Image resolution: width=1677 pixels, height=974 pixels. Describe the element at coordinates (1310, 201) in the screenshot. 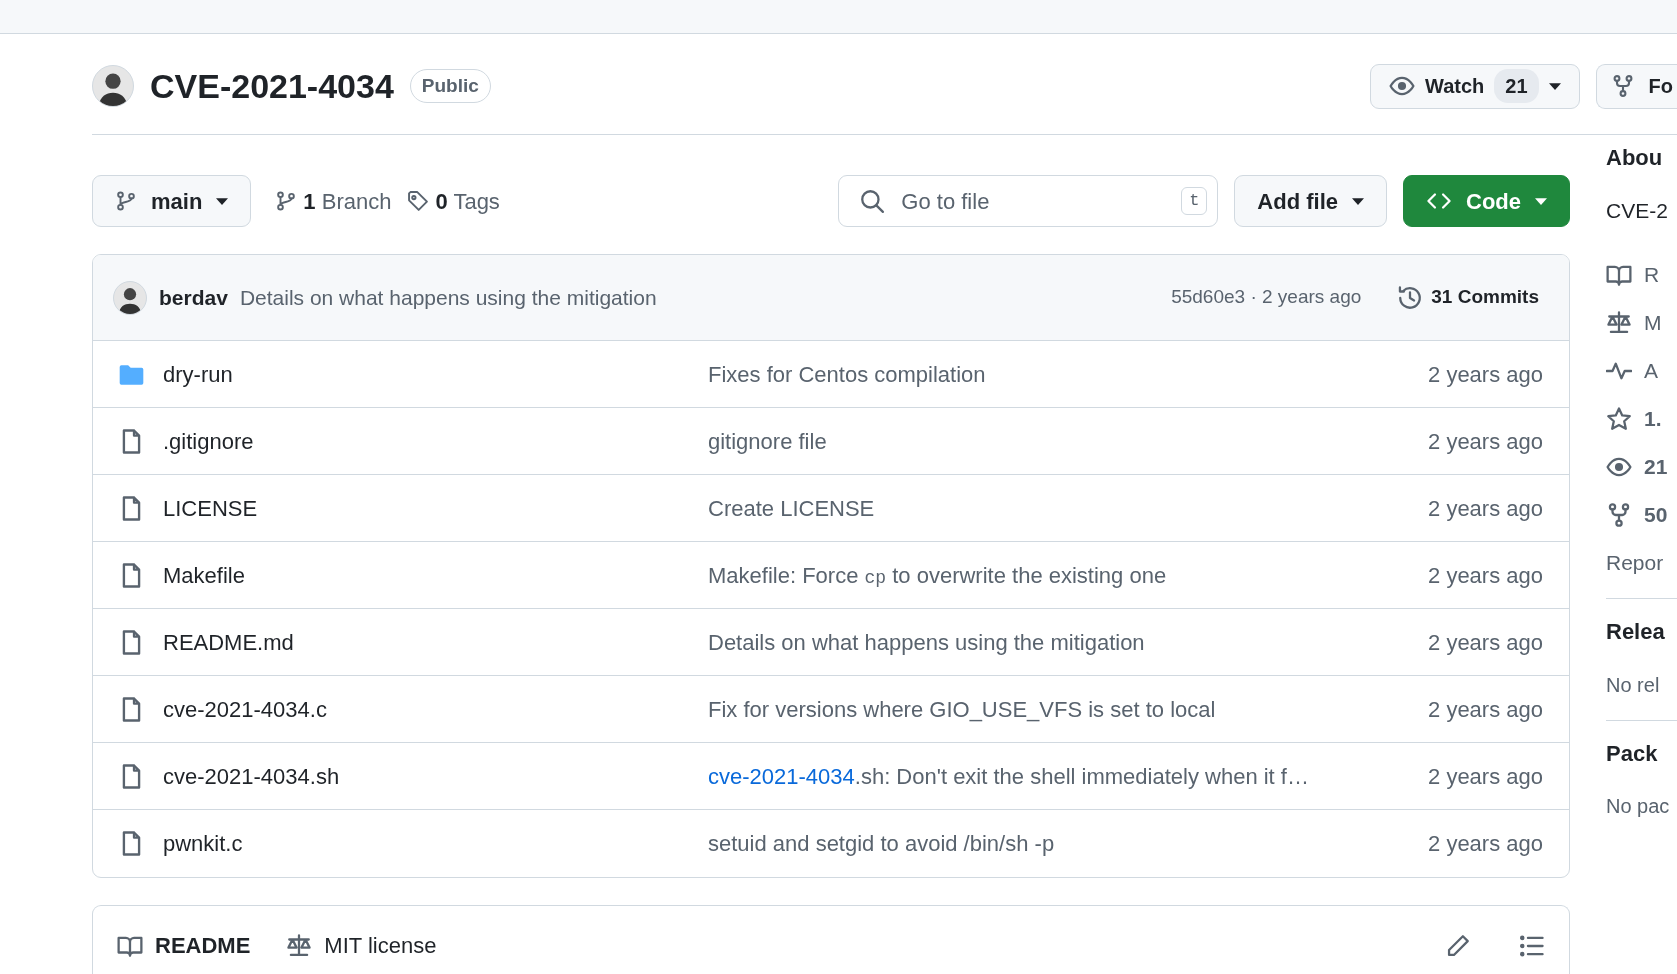

I see `add-file-button: Add file` at that location.